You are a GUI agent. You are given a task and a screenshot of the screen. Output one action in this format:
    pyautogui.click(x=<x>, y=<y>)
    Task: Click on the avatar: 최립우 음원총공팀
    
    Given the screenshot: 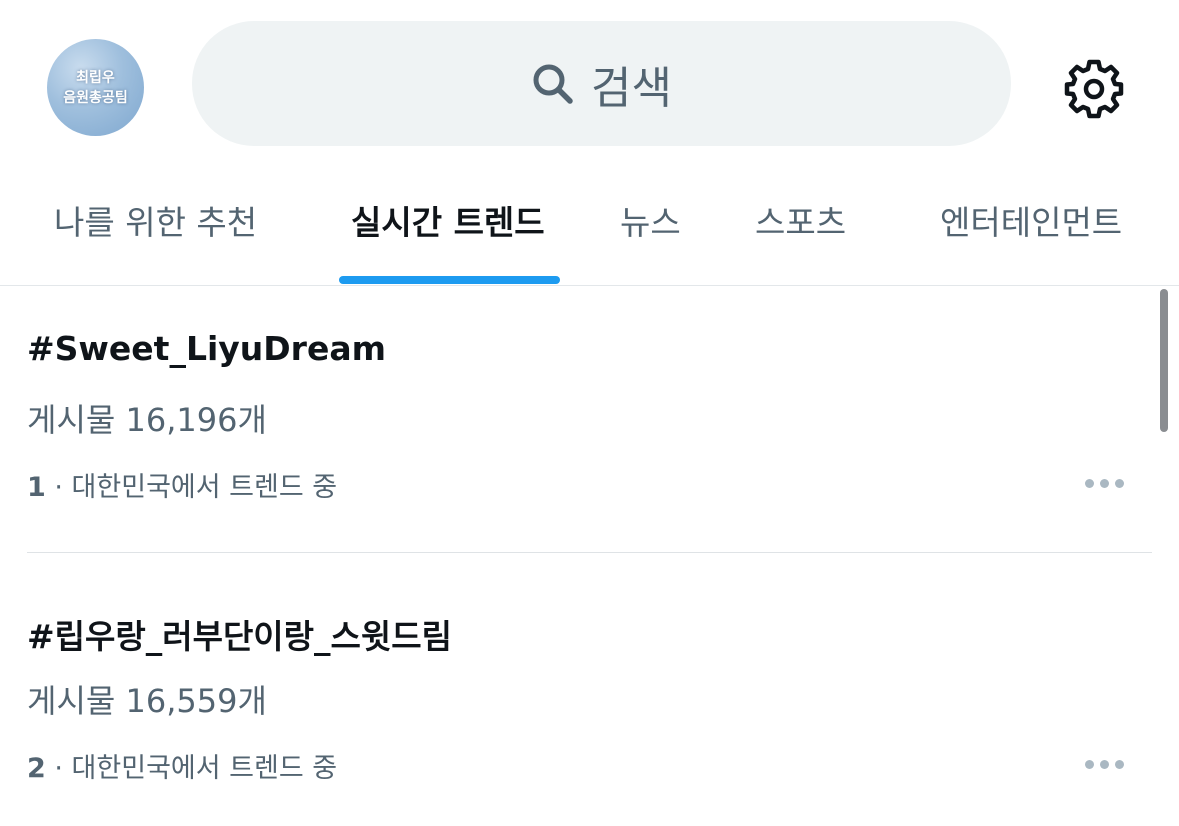 What is the action you would take?
    pyautogui.click(x=95, y=87)
    